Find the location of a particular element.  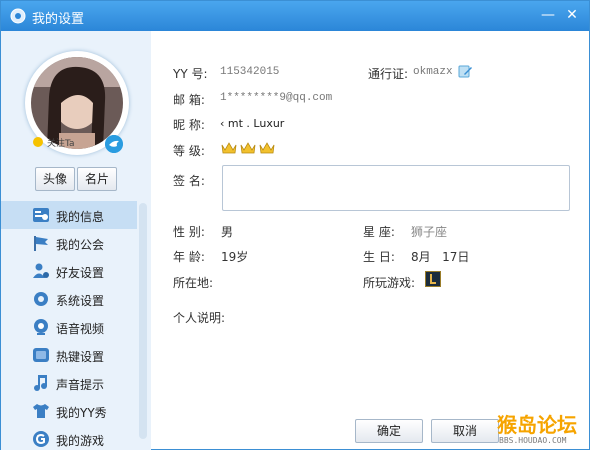

watermark-url: BBS.HOUDAO.COM is located at coordinates (533, 440).